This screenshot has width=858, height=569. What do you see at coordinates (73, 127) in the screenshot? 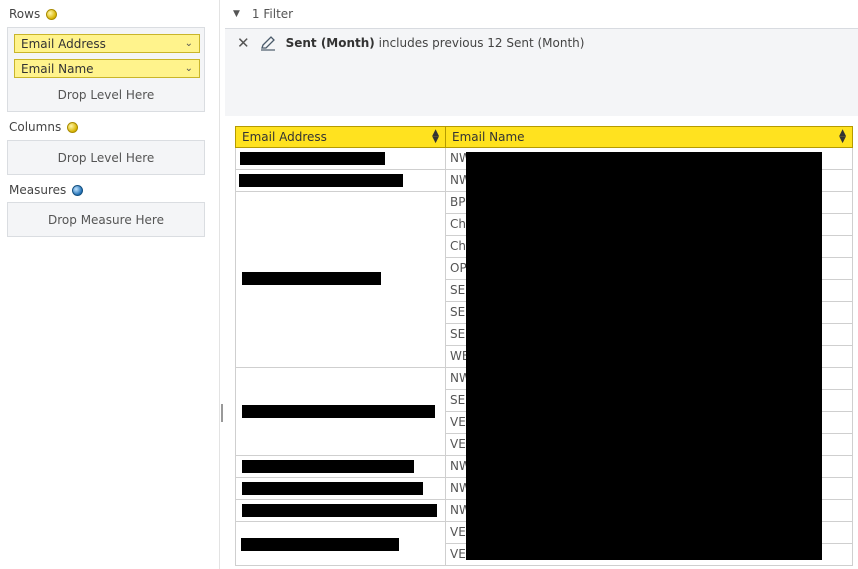
I see `columns-indicator-icon` at bounding box center [73, 127].